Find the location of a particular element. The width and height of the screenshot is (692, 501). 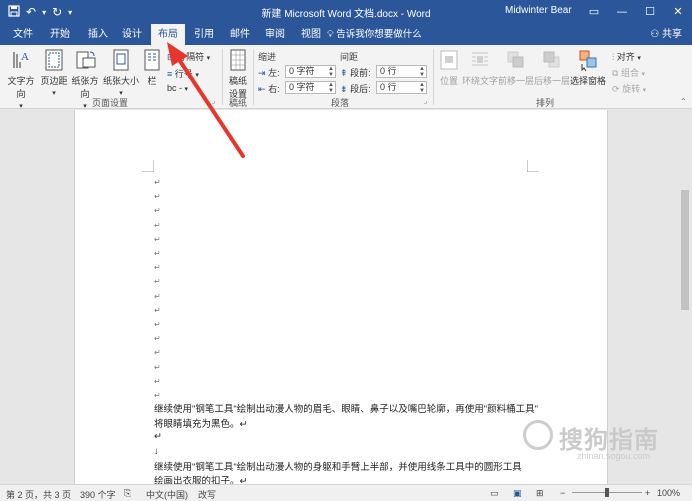

document-line: 将眼睛填充为黑色。↵ is located at coordinates (200, 423).